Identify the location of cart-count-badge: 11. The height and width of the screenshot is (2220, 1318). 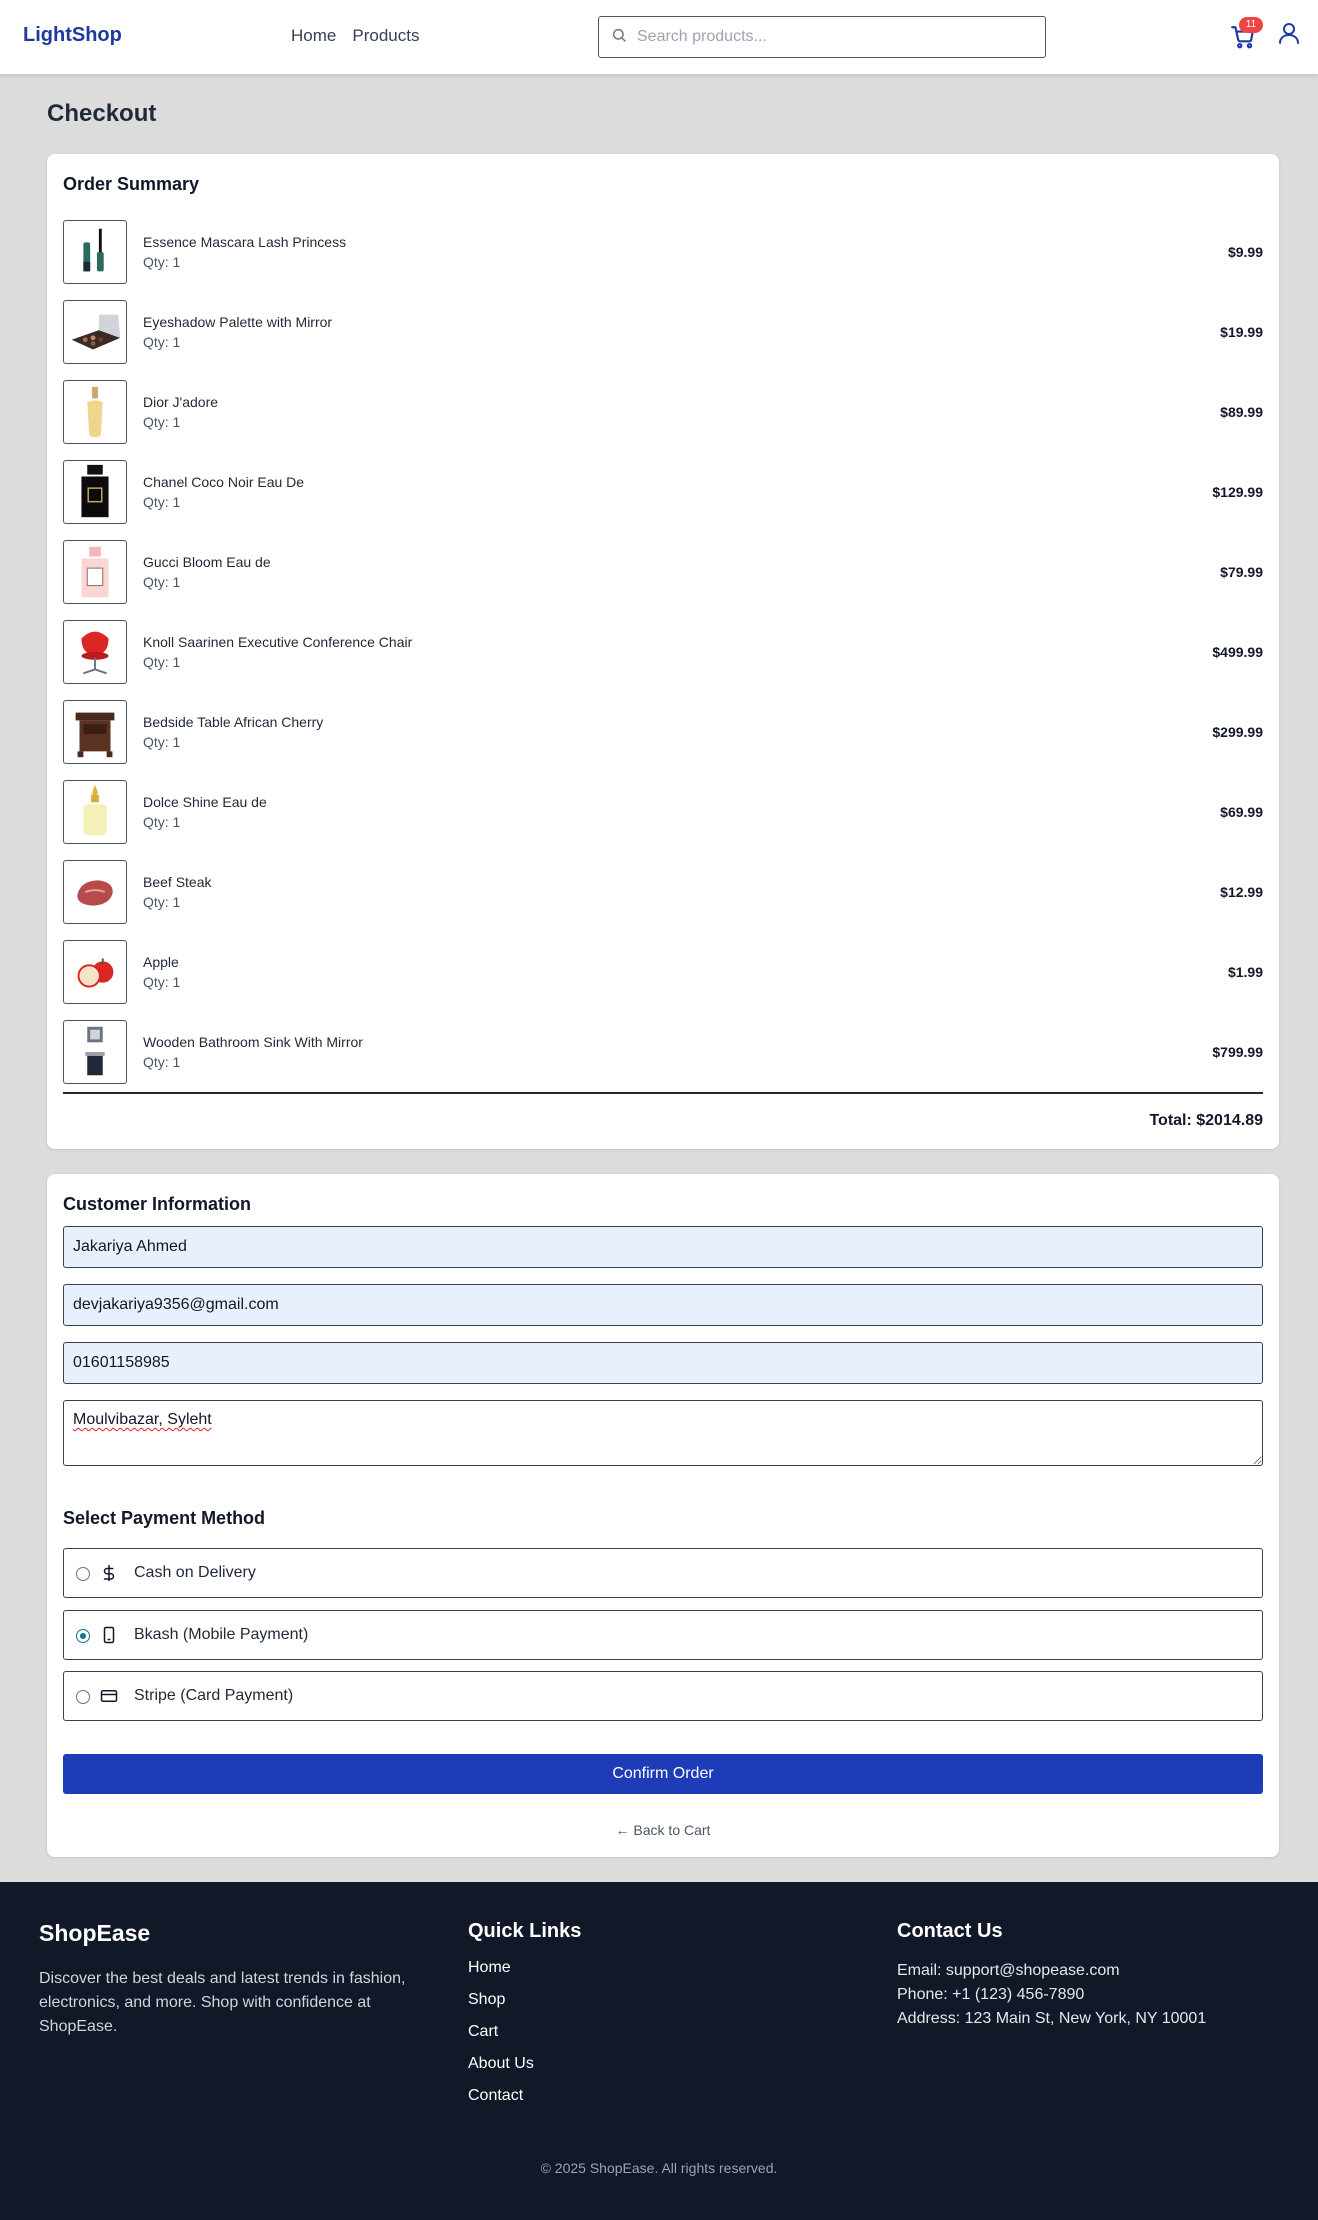
(1251, 25).